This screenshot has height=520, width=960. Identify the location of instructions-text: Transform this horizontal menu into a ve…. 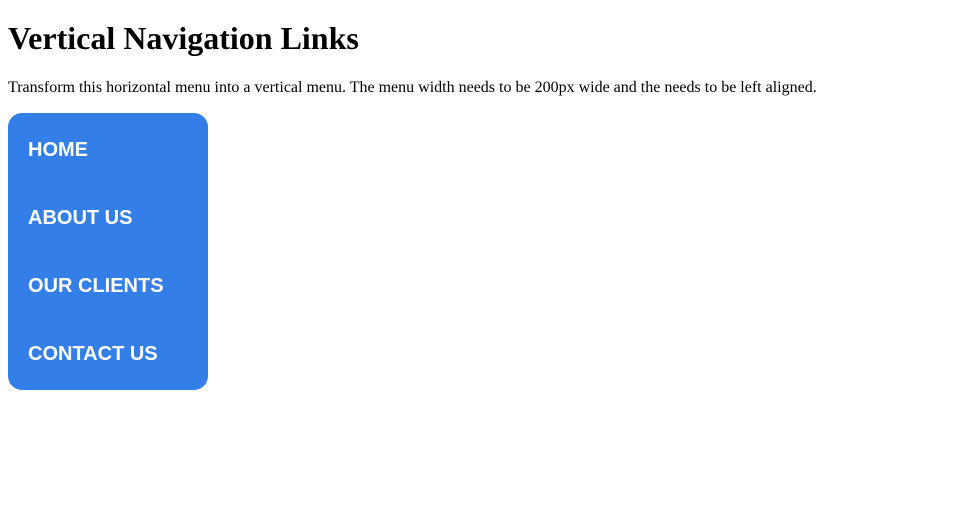
(412, 87).